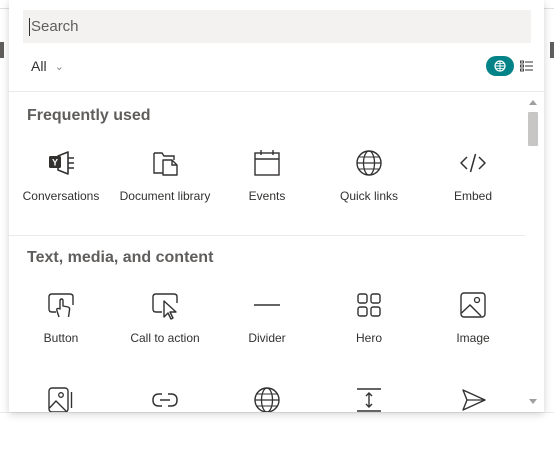  What do you see at coordinates (61, 176) in the screenshot?
I see `webpart-conversations: Y Conversations` at bounding box center [61, 176].